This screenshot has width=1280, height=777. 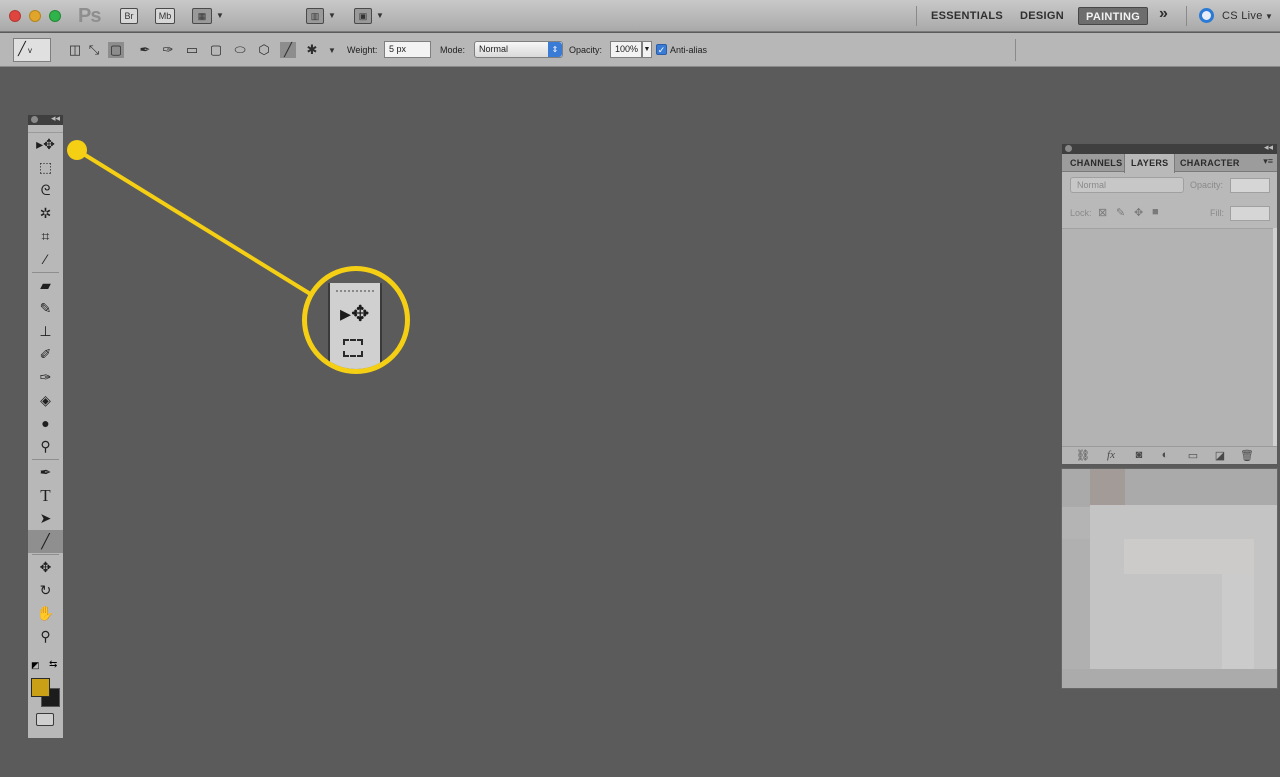 What do you see at coordinates (1250, 213) in the screenshot?
I see `fill-input` at bounding box center [1250, 213].